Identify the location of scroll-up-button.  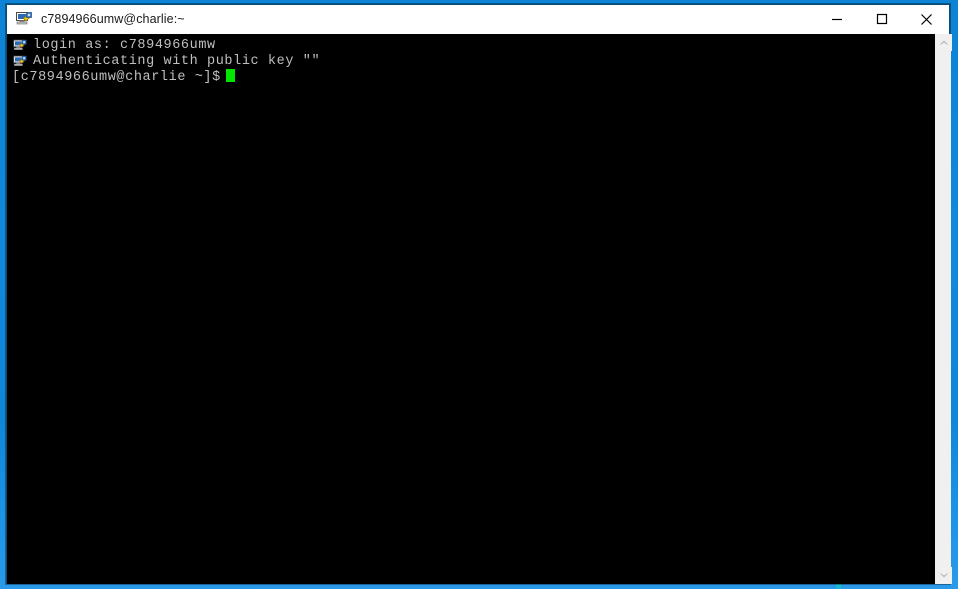
(943, 42).